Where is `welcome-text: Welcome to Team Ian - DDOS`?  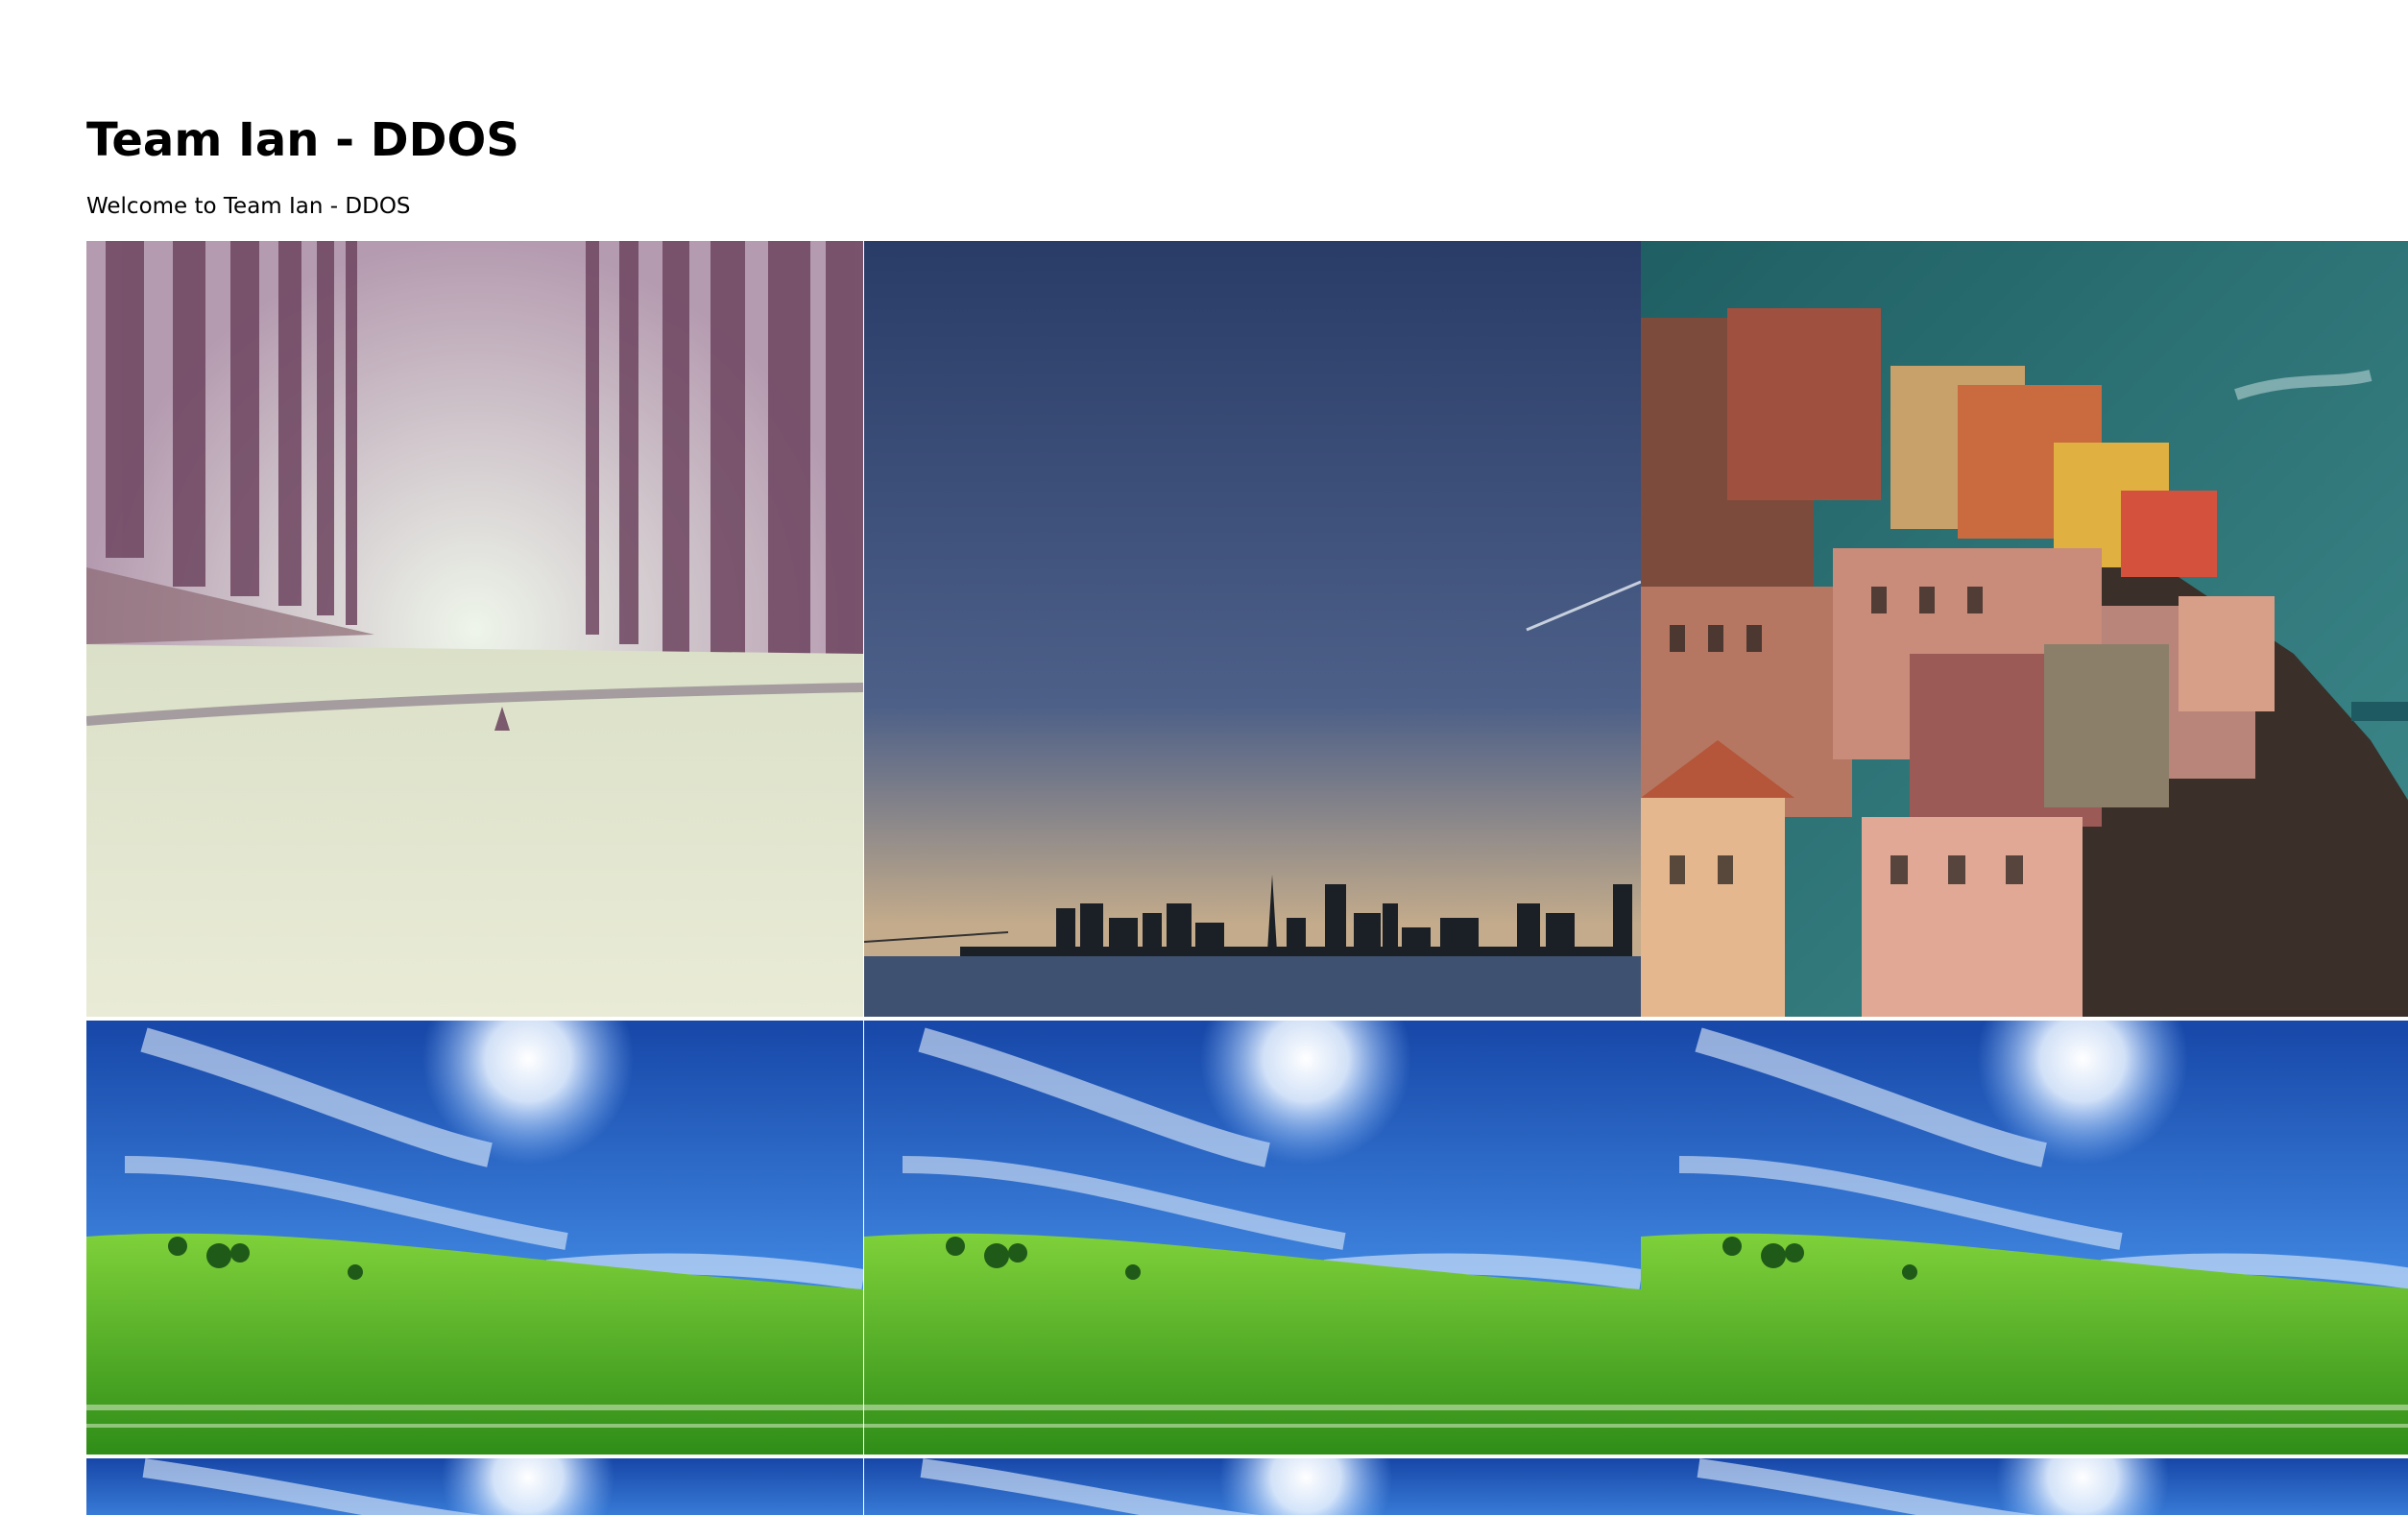
welcome-text: Welcome to Team Ian - DDOS is located at coordinates (249, 207).